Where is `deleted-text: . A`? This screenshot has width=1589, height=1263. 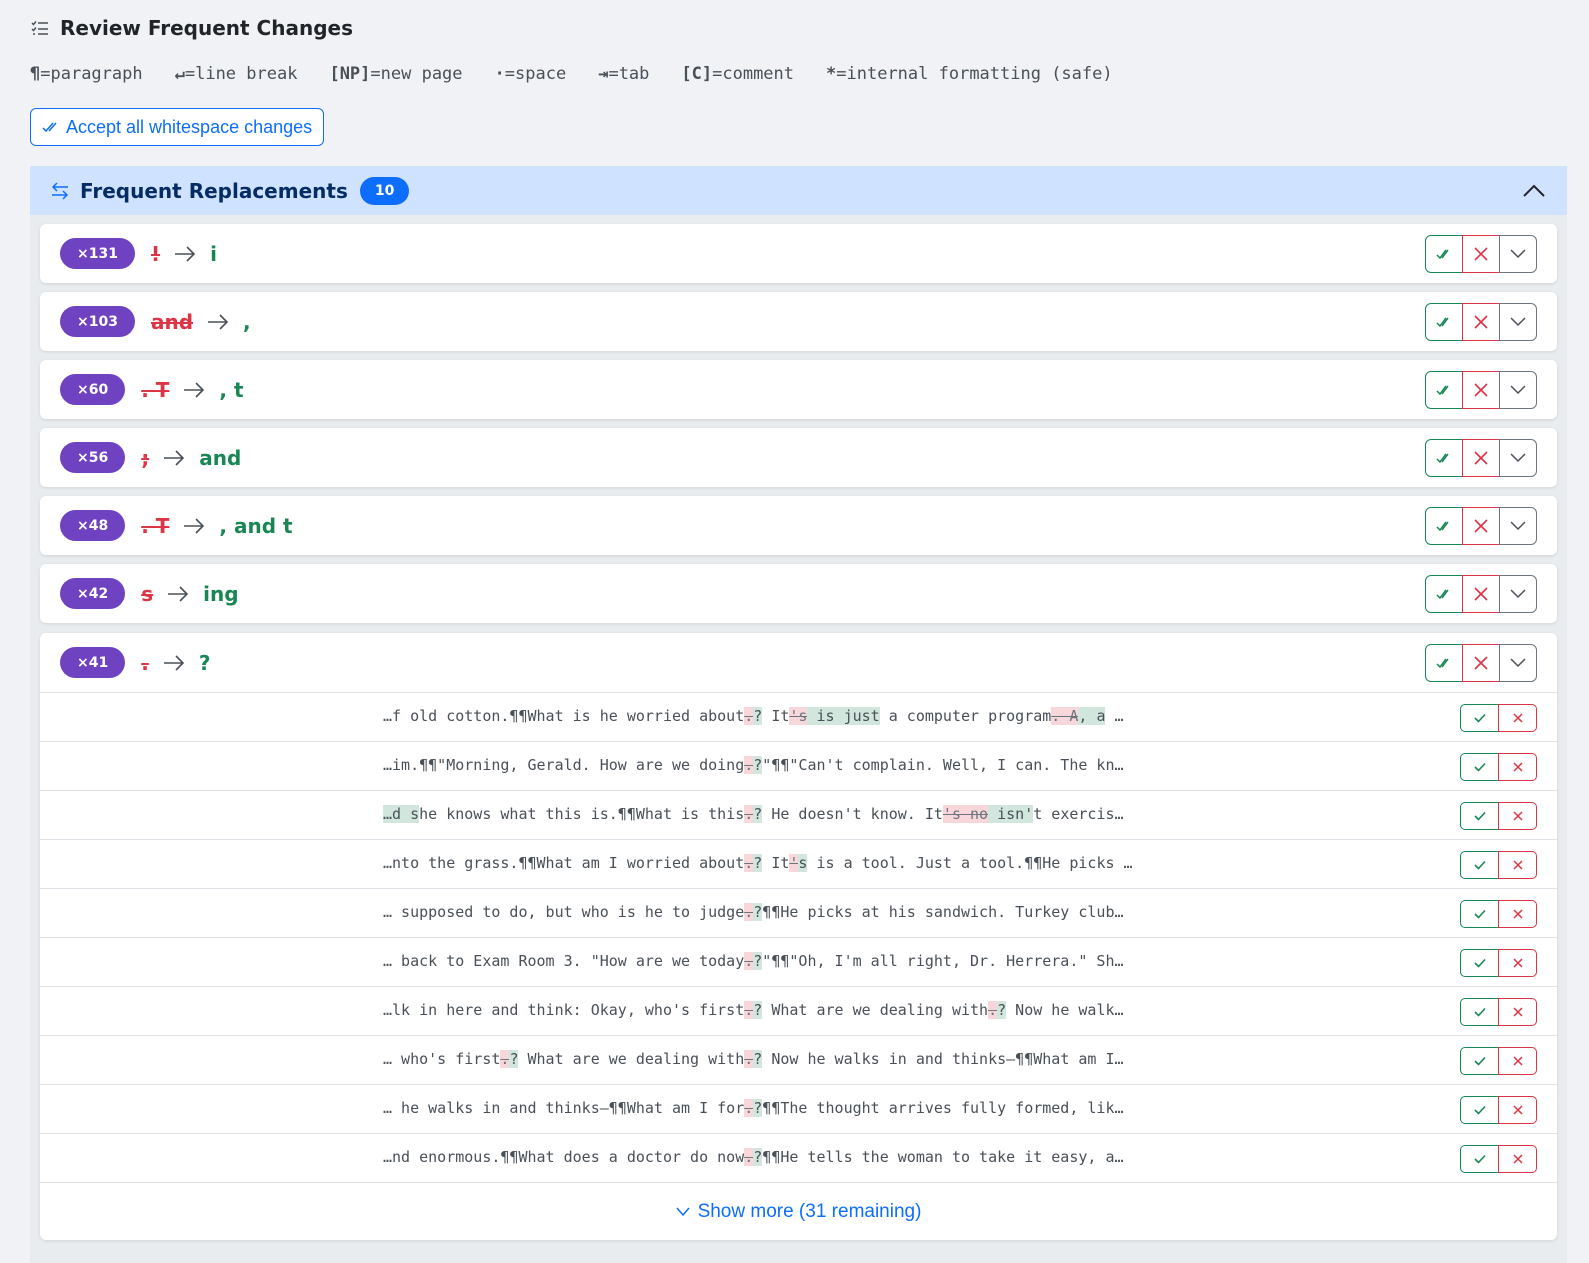
deleted-text: . A is located at coordinates (1065, 716).